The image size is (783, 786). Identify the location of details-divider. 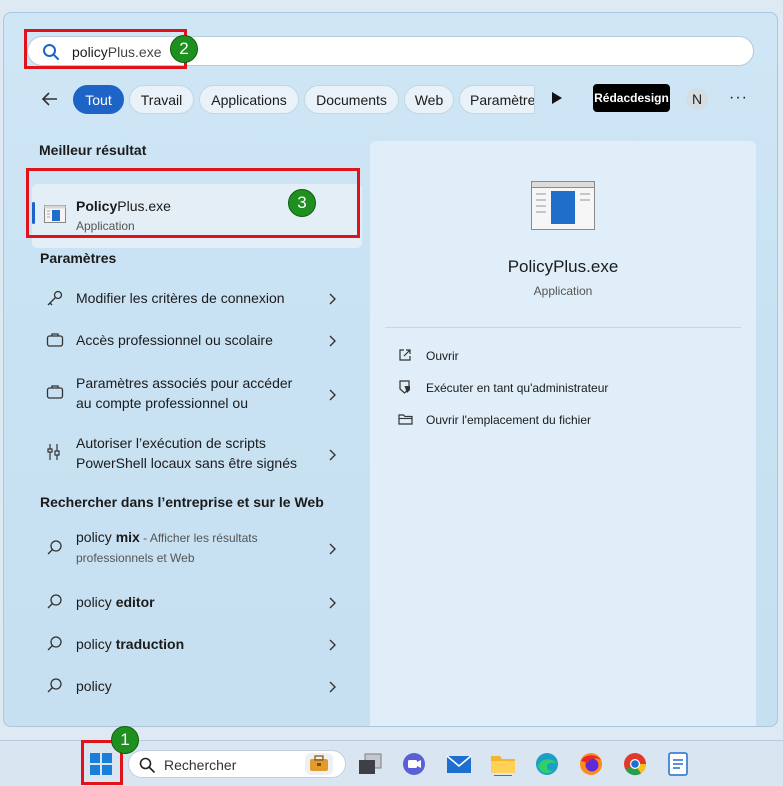
(563, 327).